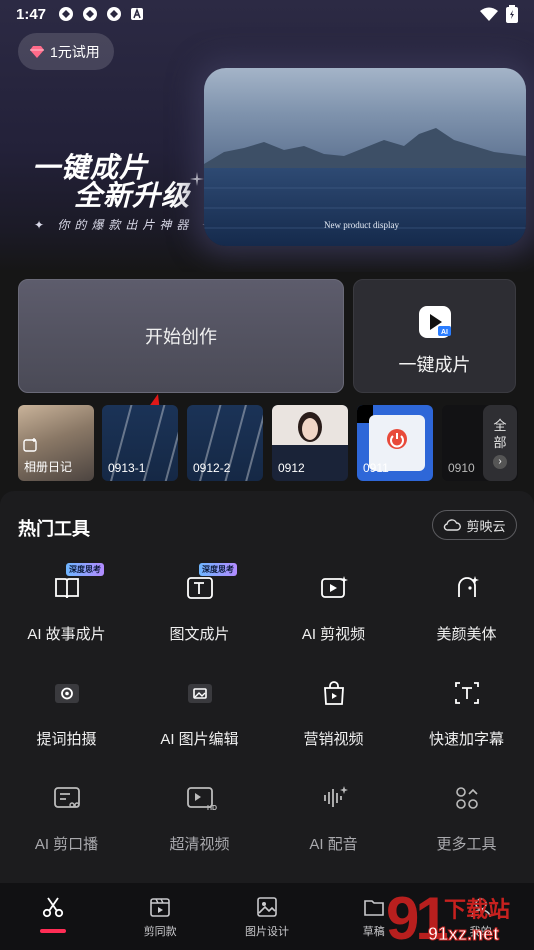 The image size is (534, 950). I want to click on draft-thumb: 0913-1, so click(140, 443).